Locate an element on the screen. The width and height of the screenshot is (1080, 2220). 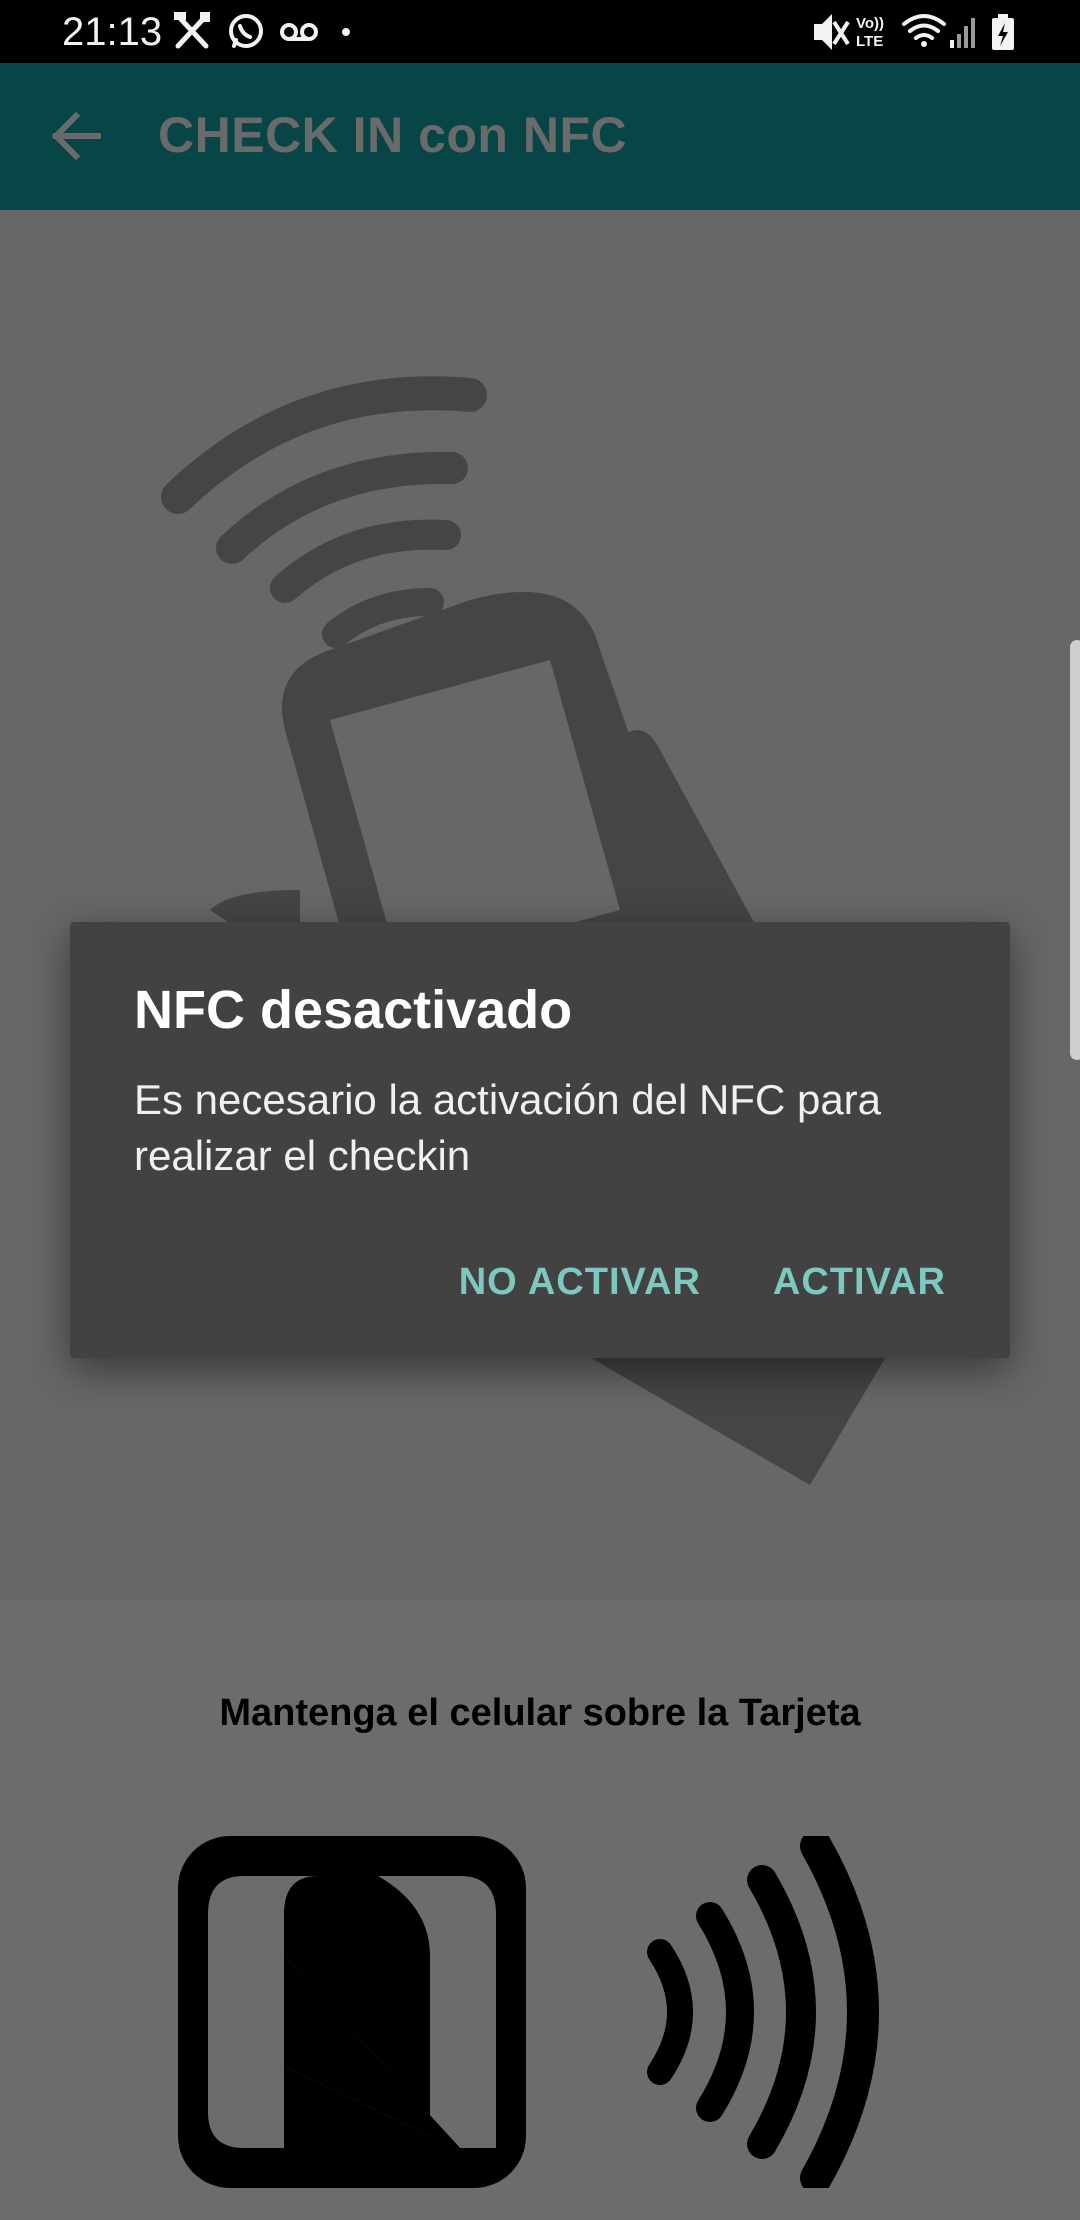
wifi-icon is located at coordinates (924, 30).